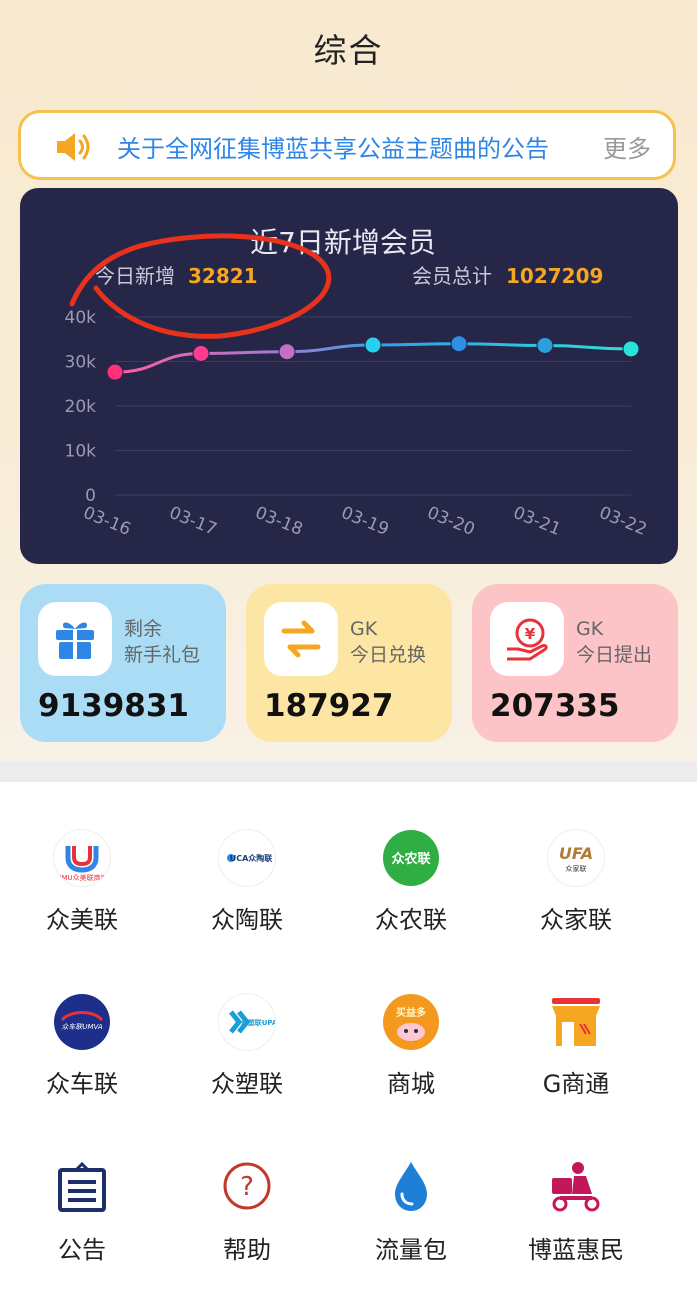 The height and width of the screenshot is (1290, 697). I want to click on withdraw-icon: ¥, so click(527, 639).